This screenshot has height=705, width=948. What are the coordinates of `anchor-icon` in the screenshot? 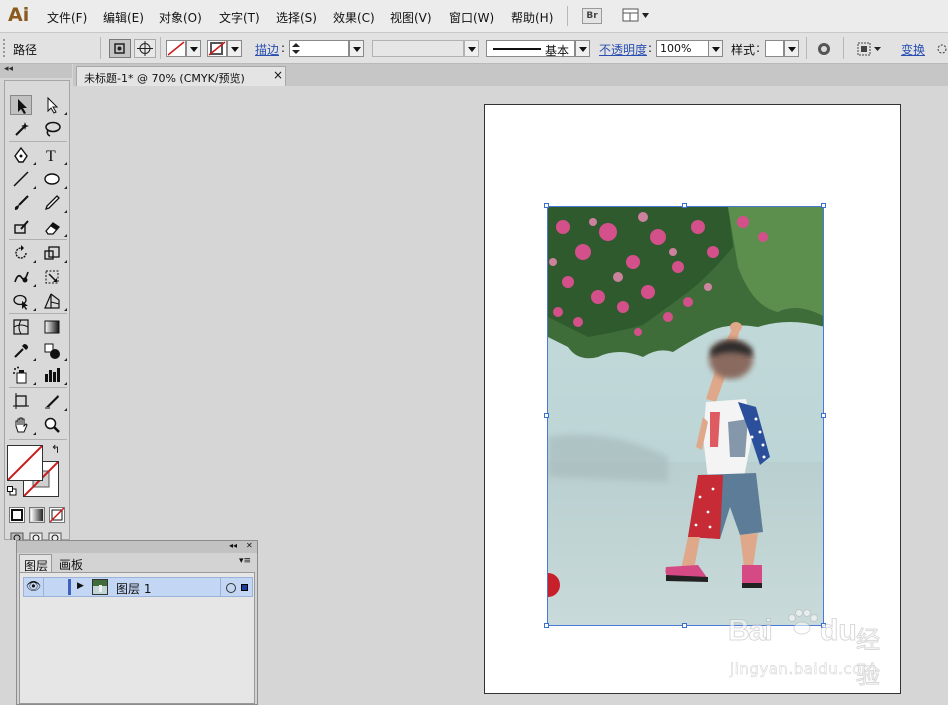 It's located at (145, 48).